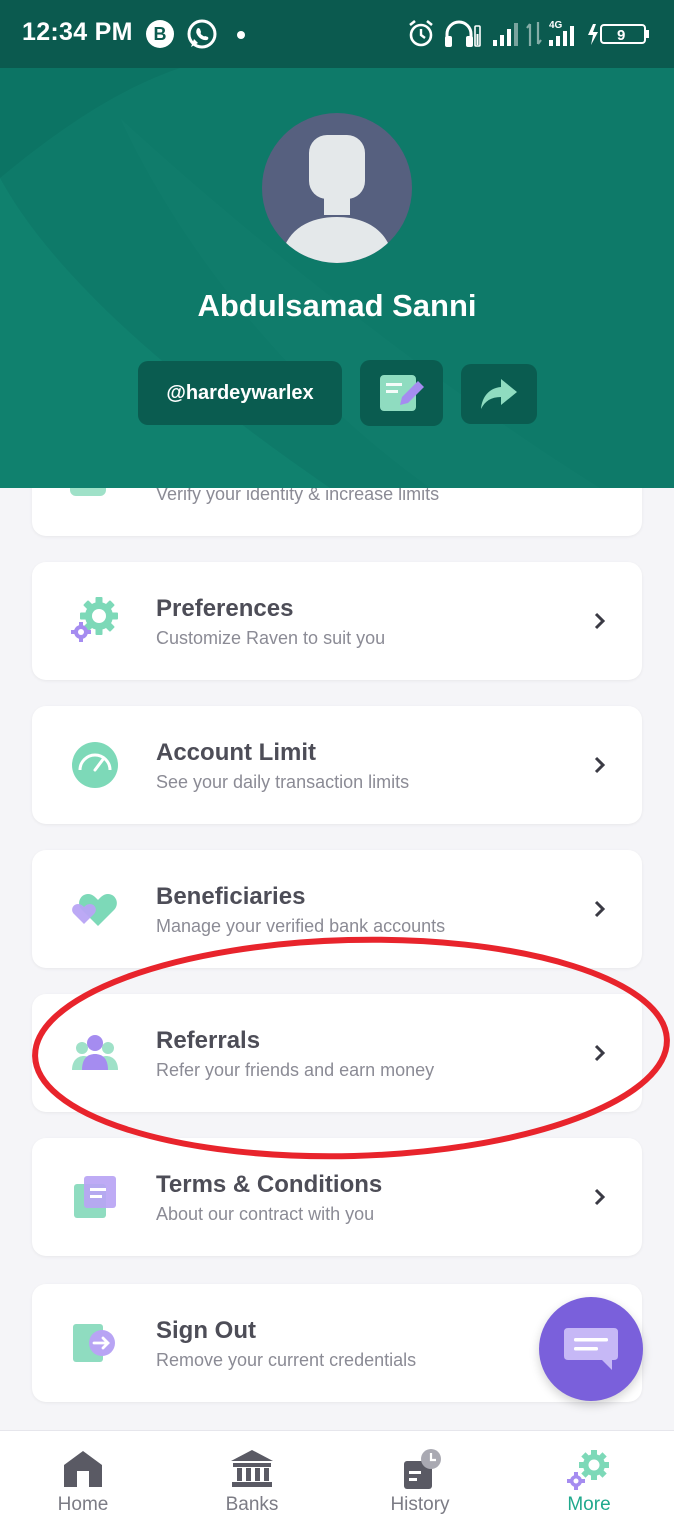 The image size is (674, 1537). Describe the element at coordinates (202, 36) in the screenshot. I see `whatsapp-icon` at that location.